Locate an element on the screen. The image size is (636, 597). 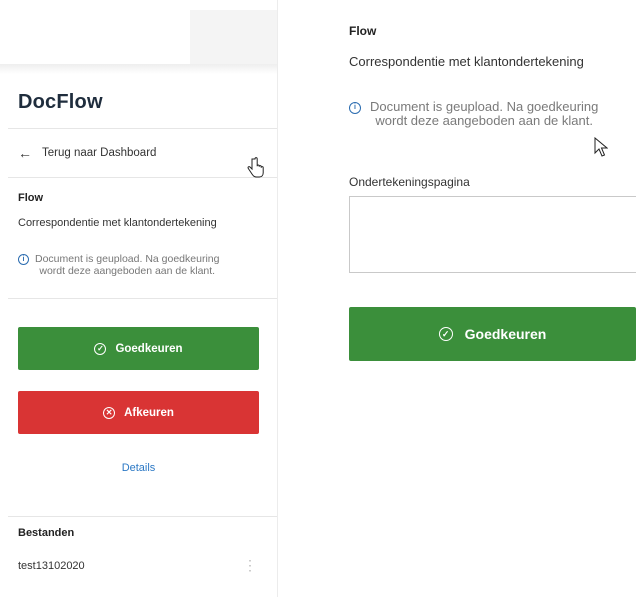
details-link: Details is located at coordinates (138, 468).